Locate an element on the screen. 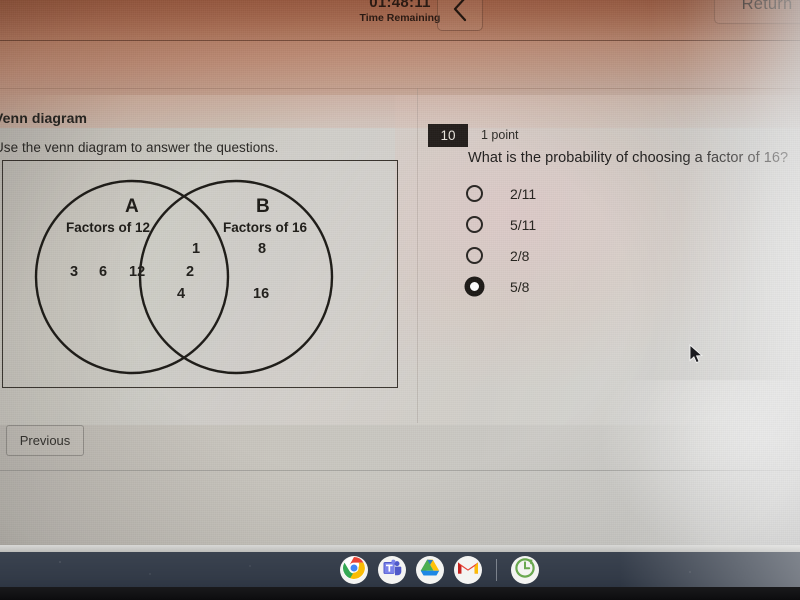 The width and height of the screenshot is (800, 600). venn-a-only-value: 6 is located at coordinates (103, 272).